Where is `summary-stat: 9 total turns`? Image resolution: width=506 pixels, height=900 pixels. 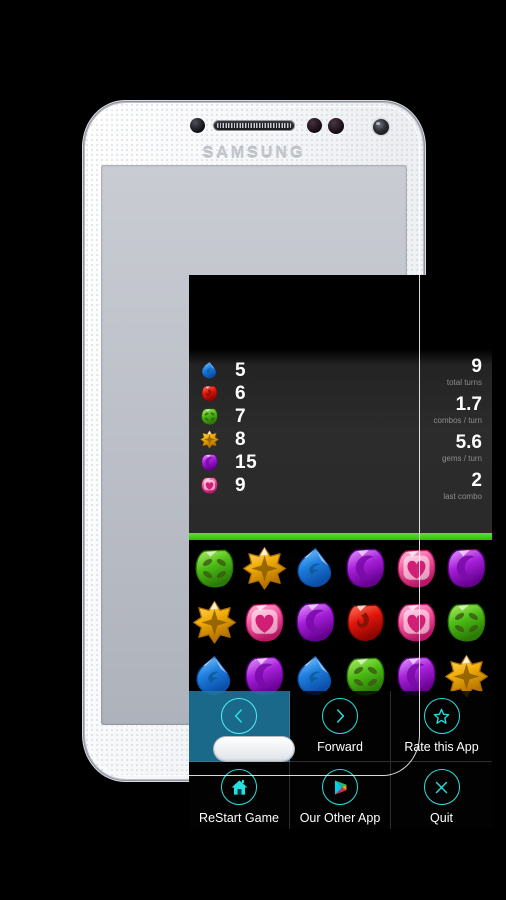 summary-stat: 9 total turns is located at coordinates (458, 372).